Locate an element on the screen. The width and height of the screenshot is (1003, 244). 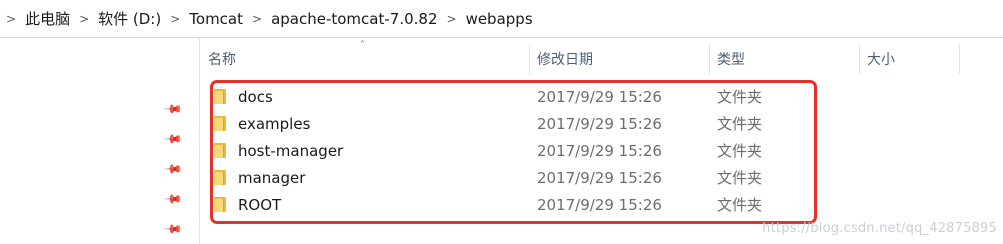
column-name: 名称 is located at coordinates (365, 56).